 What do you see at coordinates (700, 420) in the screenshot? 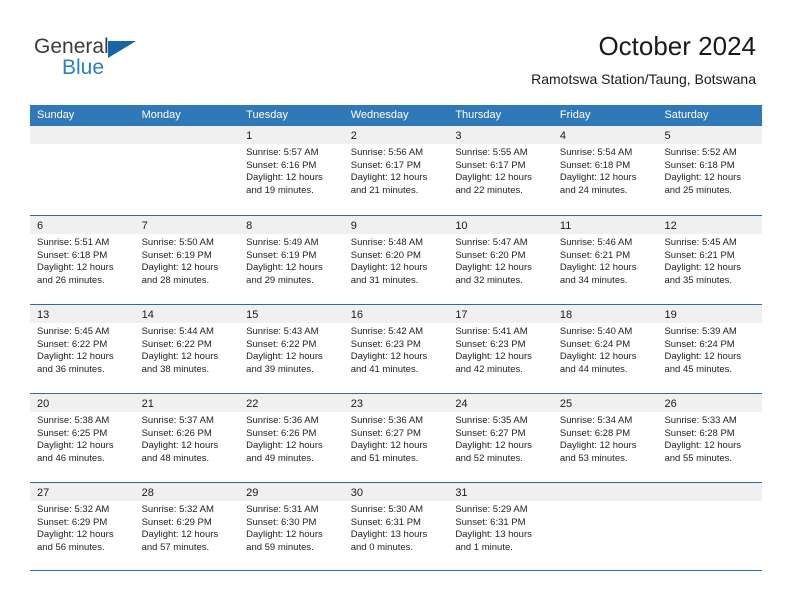
I see `day-info-line: Sunrise: 5:33 AM` at bounding box center [700, 420].